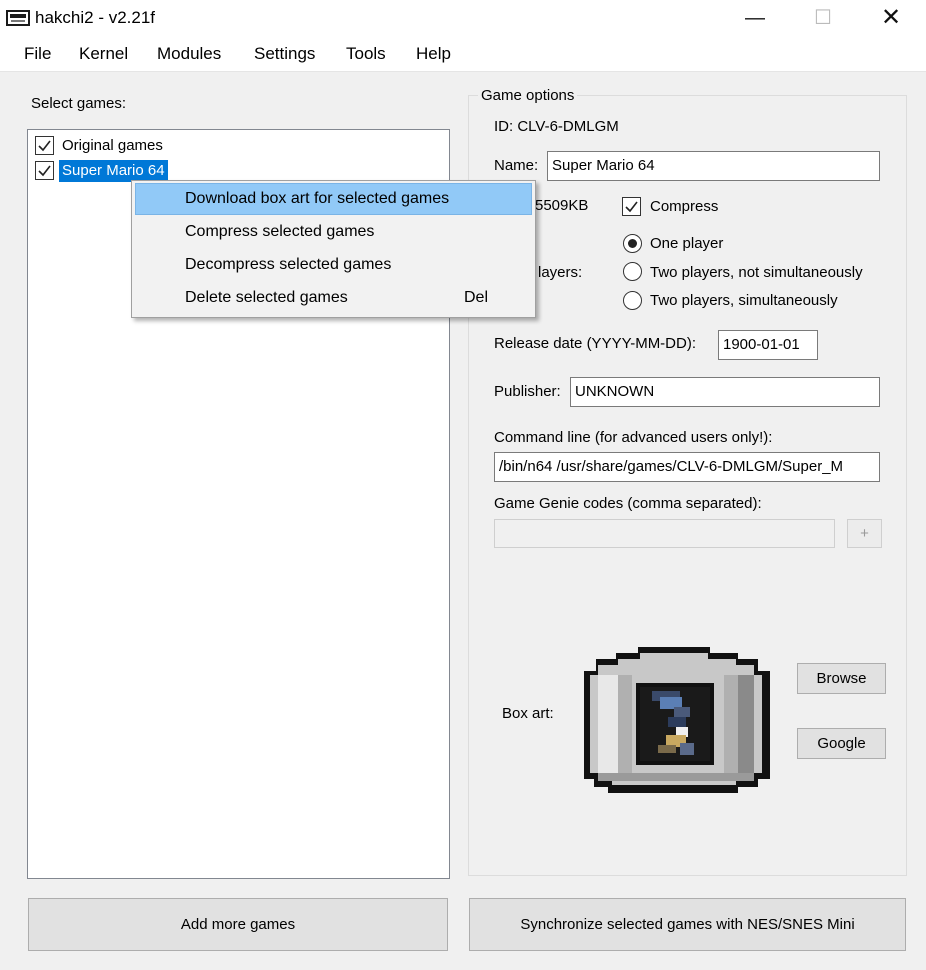 The width and height of the screenshot is (926, 970). I want to click on context-decompress: Decompress selected games, so click(333, 265).